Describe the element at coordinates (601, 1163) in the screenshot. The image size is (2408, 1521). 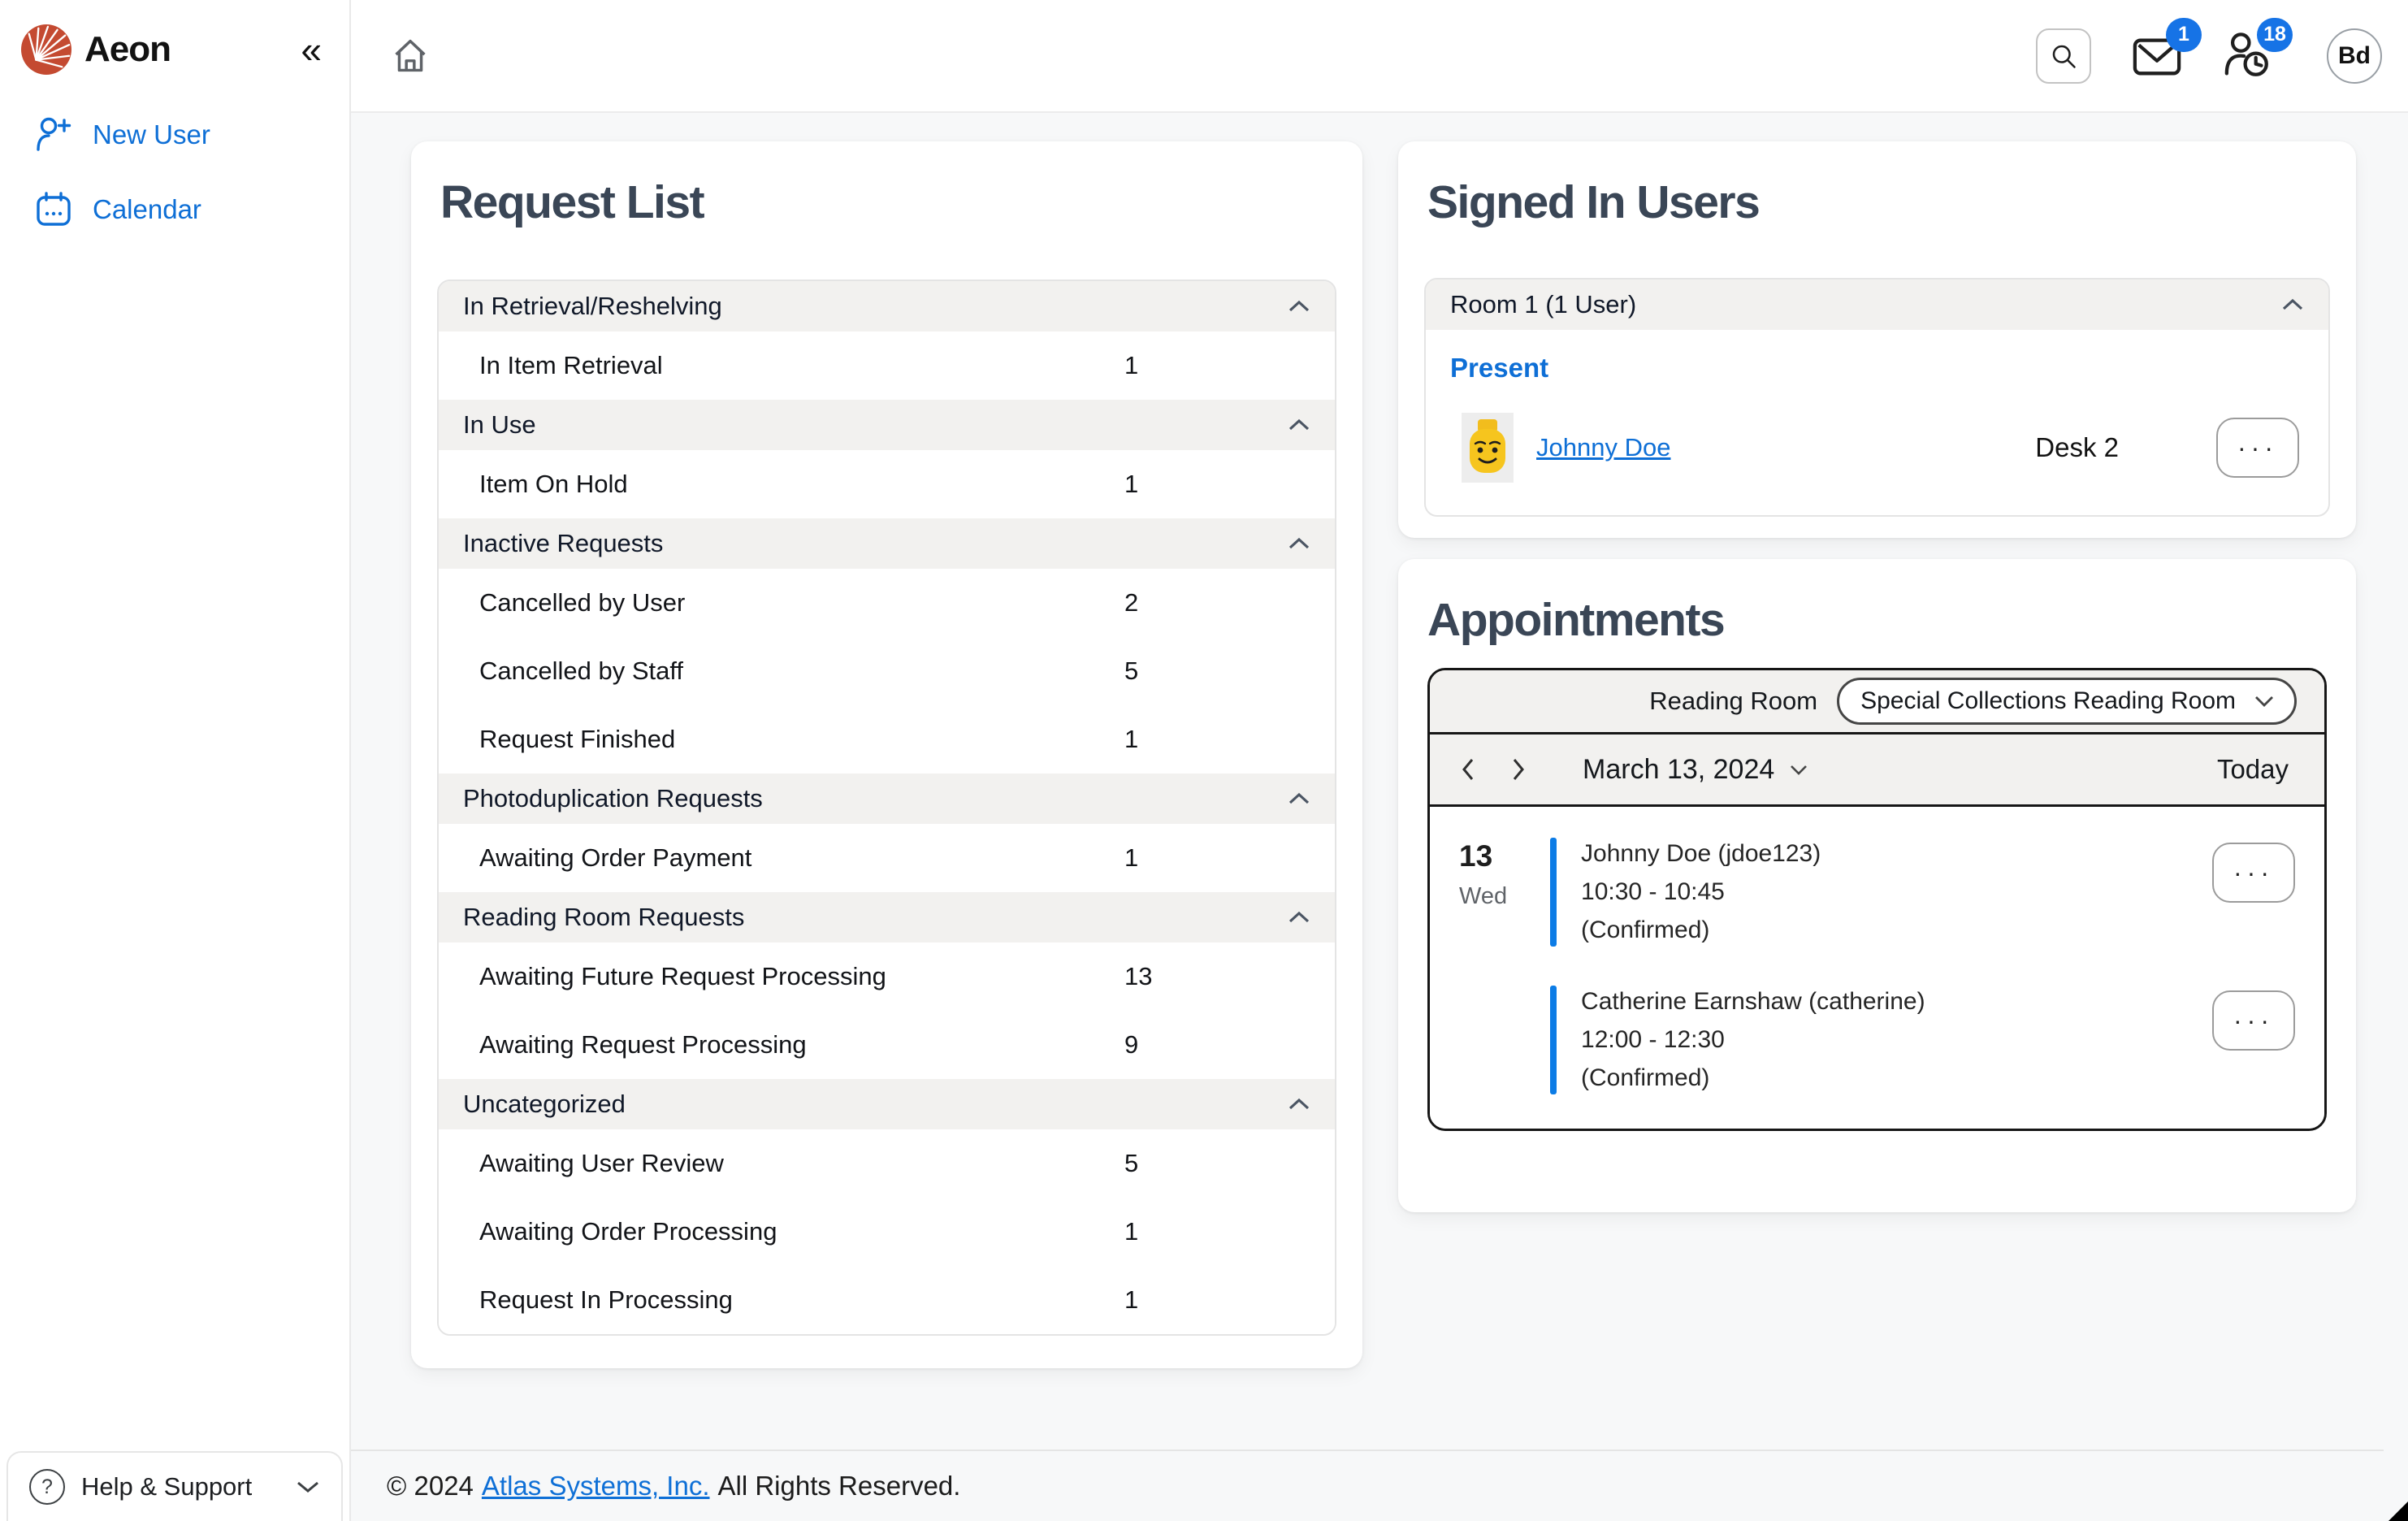
I see `queue-label: Awaiting User Review` at that location.